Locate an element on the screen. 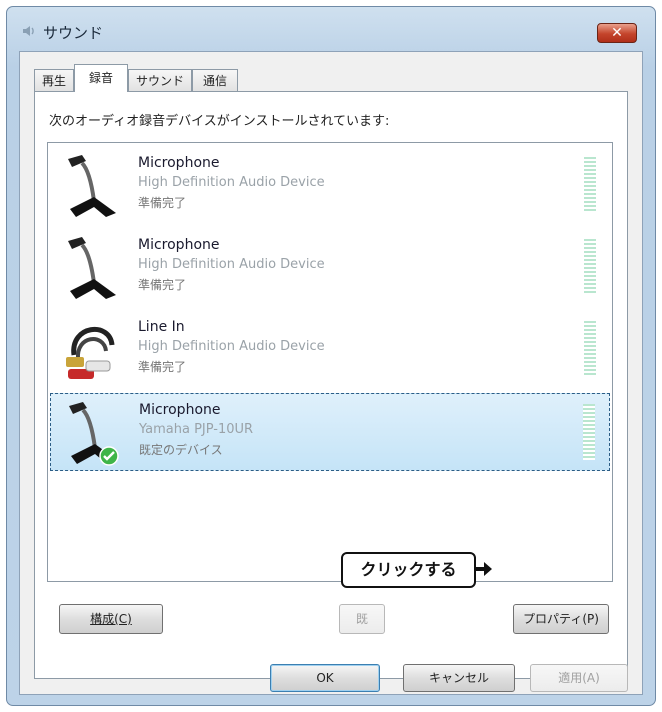 This screenshot has height=712, width=662. window-title: サウンド is located at coordinates (73, 33).